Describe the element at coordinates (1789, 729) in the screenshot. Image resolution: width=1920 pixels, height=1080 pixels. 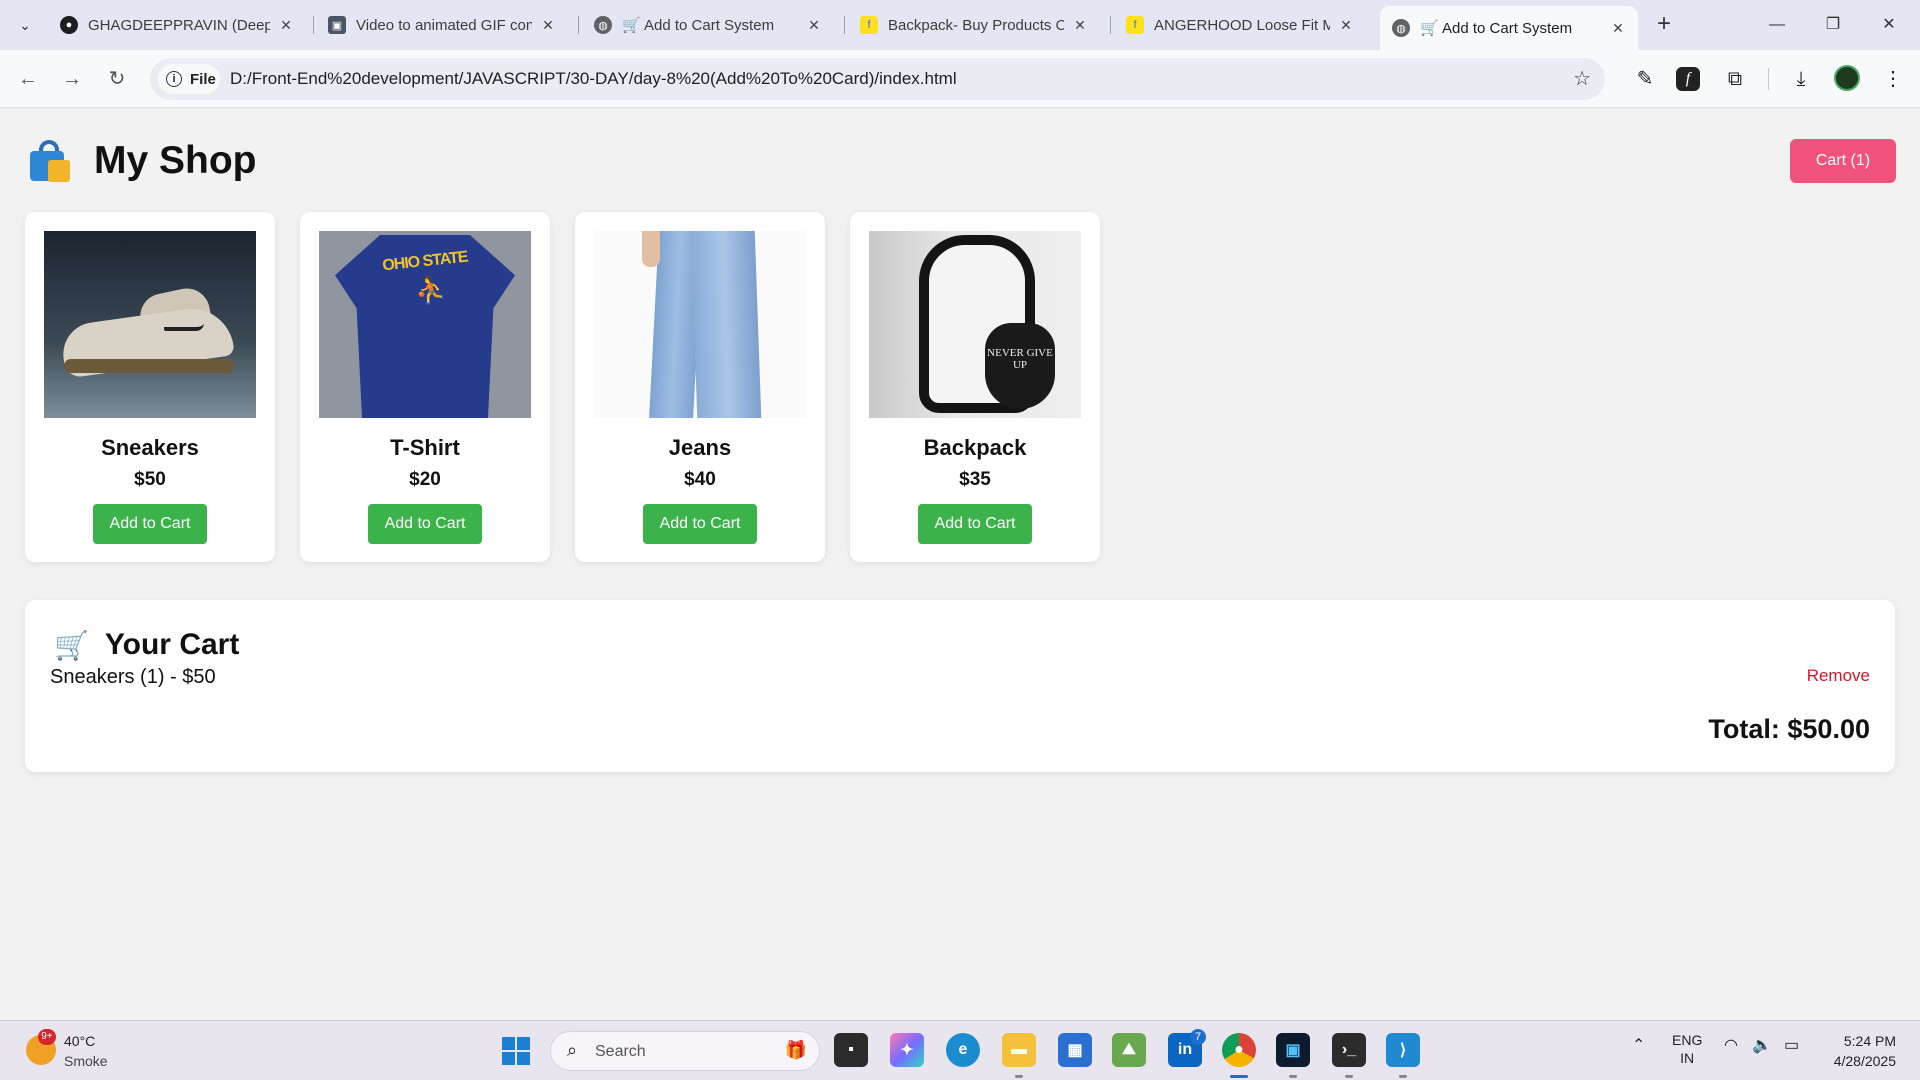
I see `cart-total: Total: $50.00` at that location.